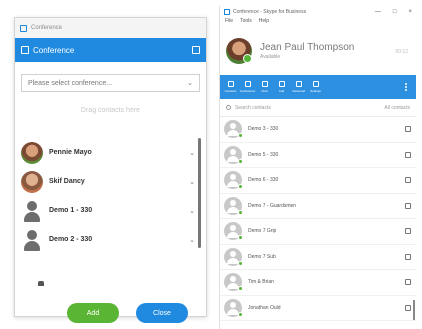 The width and height of the screenshot is (422, 329). I want to click on participant-row: Demo 2 - 330 ⌄, so click(111, 239).